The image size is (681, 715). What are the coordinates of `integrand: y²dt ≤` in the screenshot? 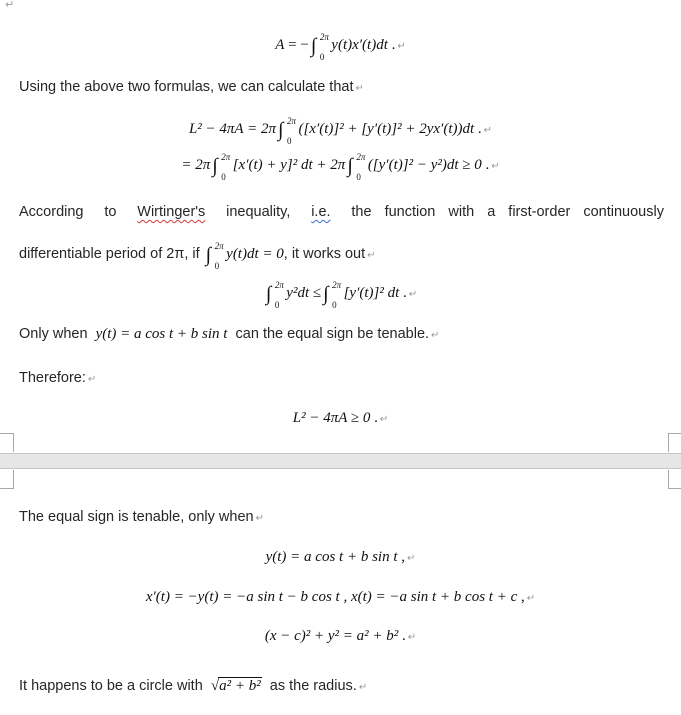 It's located at (304, 293).